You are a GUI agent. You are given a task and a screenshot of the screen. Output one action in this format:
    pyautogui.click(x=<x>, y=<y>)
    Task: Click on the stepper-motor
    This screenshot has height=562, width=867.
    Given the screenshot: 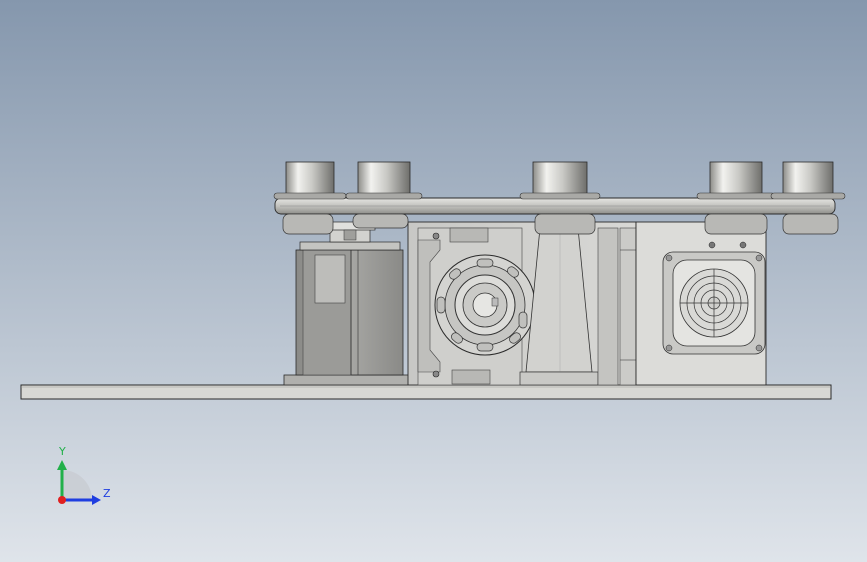 What is the action you would take?
    pyautogui.click(x=351, y=303)
    